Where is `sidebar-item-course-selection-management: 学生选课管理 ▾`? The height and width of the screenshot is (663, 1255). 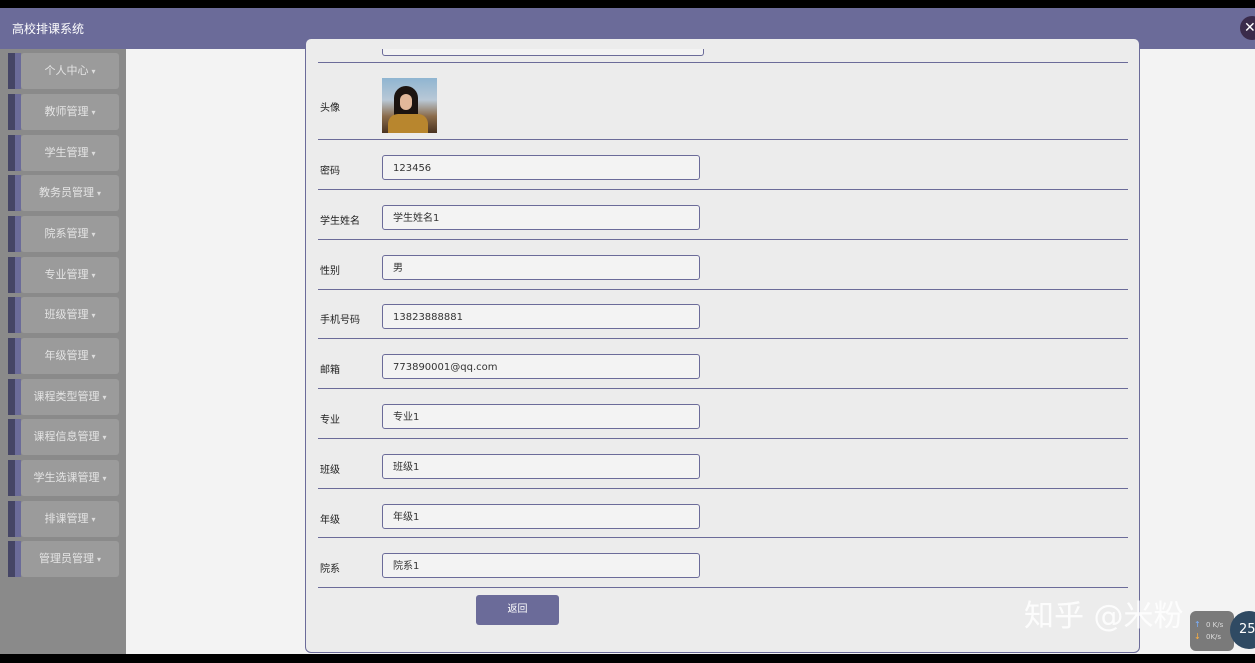
sidebar-item-course-selection-management: 学生选课管理 ▾ is located at coordinates (63, 478).